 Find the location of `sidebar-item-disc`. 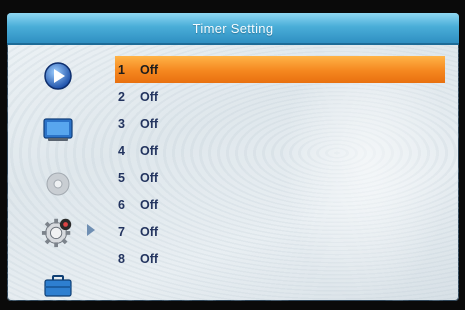

sidebar-item-disc is located at coordinates (58, 184).